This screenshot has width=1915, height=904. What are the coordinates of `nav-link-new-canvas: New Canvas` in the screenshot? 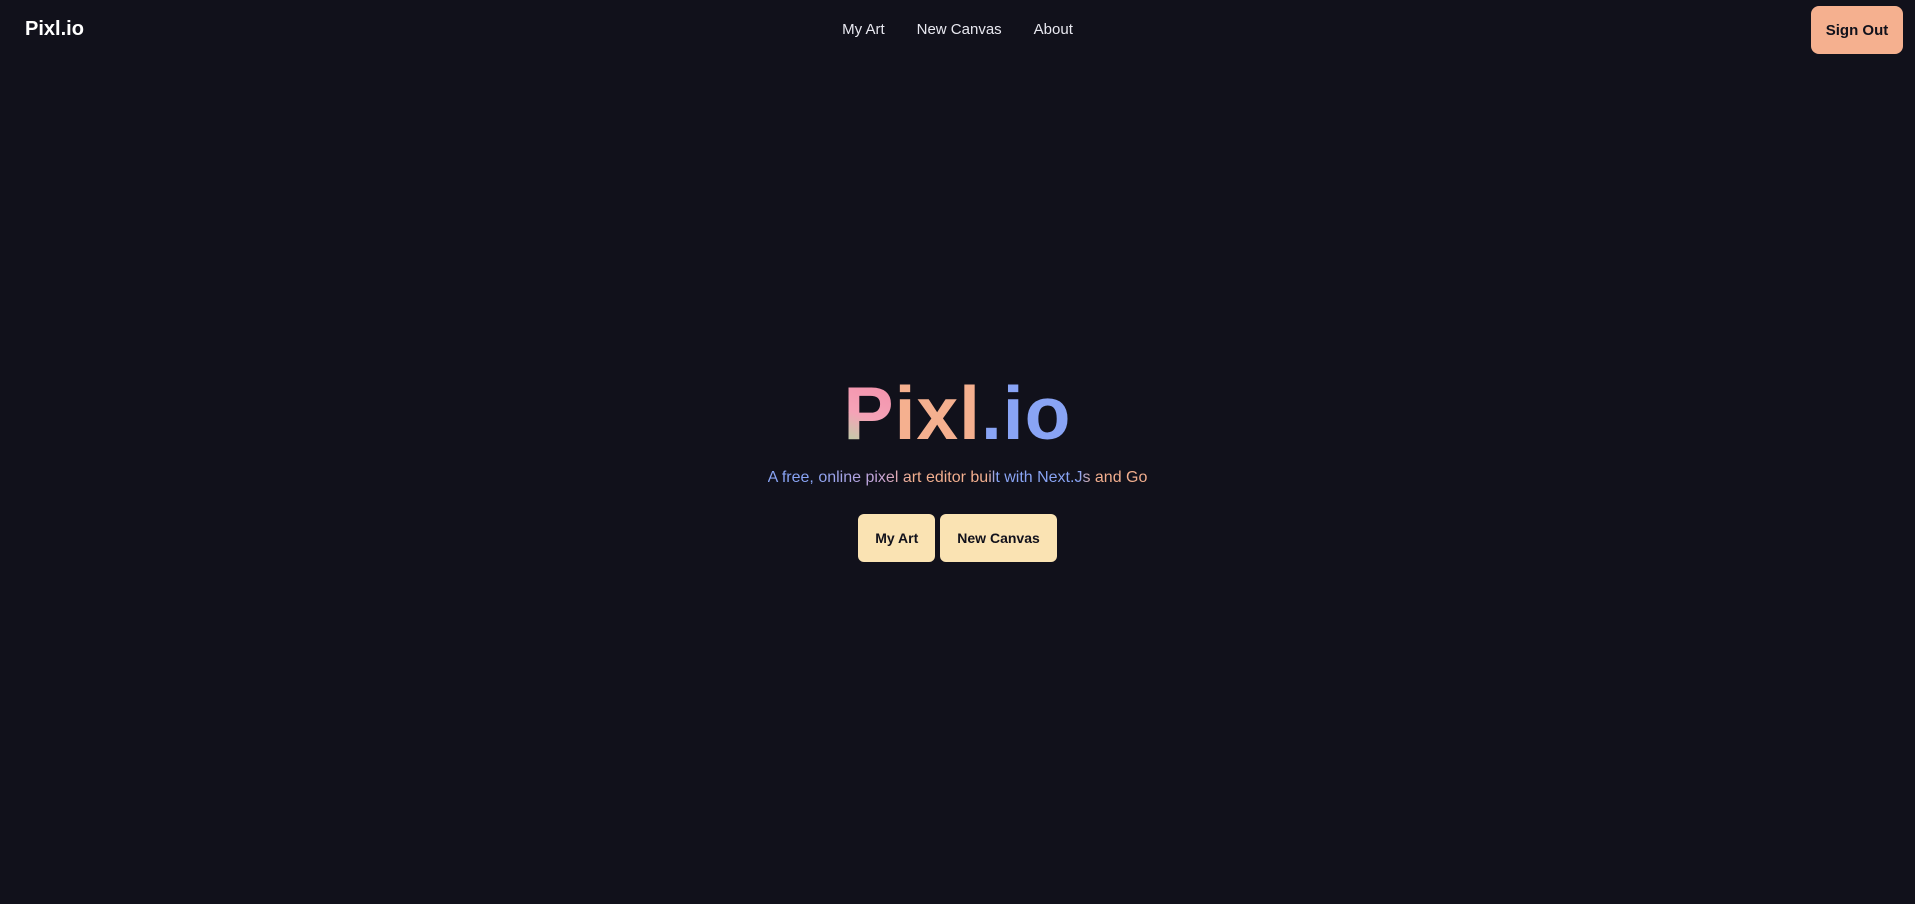 It's located at (959, 30).